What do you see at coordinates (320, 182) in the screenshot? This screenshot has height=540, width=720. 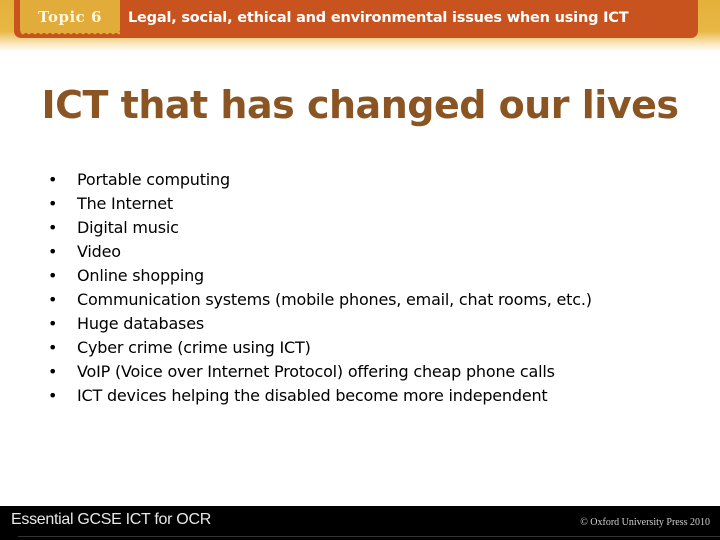 I see `list-item: • Portable computing` at bounding box center [320, 182].